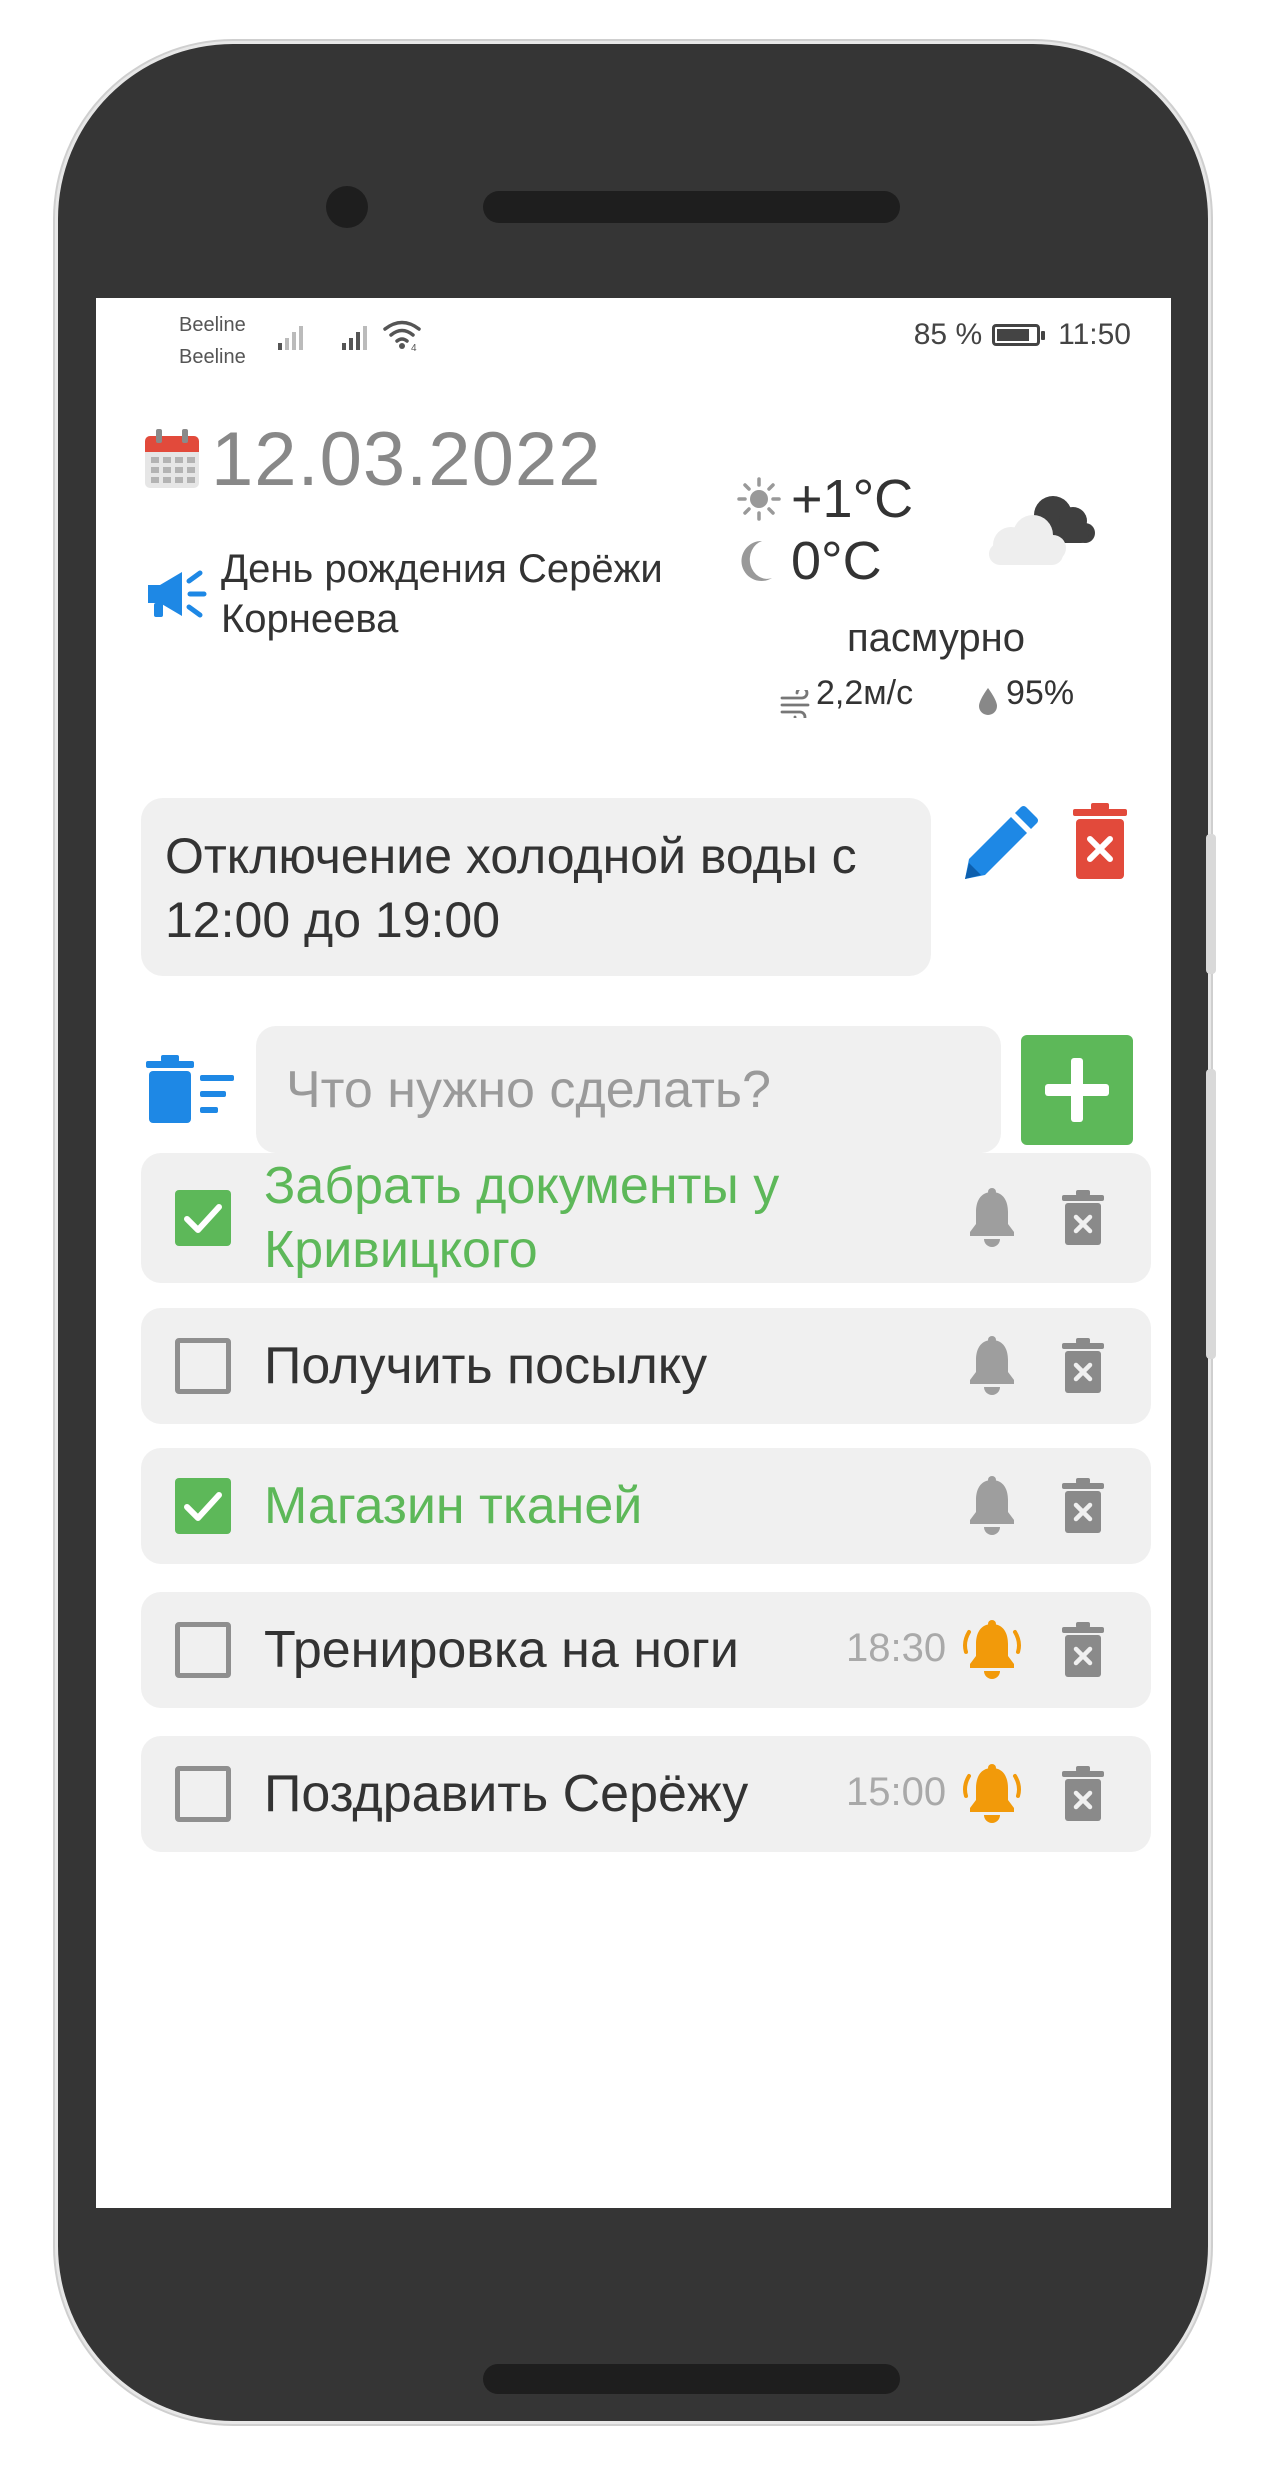 The height and width of the screenshot is (2466, 1267). What do you see at coordinates (1211, 1214) in the screenshot?
I see `power-button` at bounding box center [1211, 1214].